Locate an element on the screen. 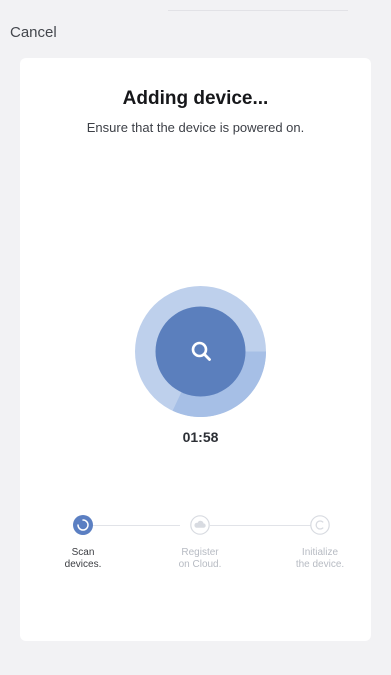 This screenshot has width=391, height=675. search-icon is located at coordinates (201, 351).